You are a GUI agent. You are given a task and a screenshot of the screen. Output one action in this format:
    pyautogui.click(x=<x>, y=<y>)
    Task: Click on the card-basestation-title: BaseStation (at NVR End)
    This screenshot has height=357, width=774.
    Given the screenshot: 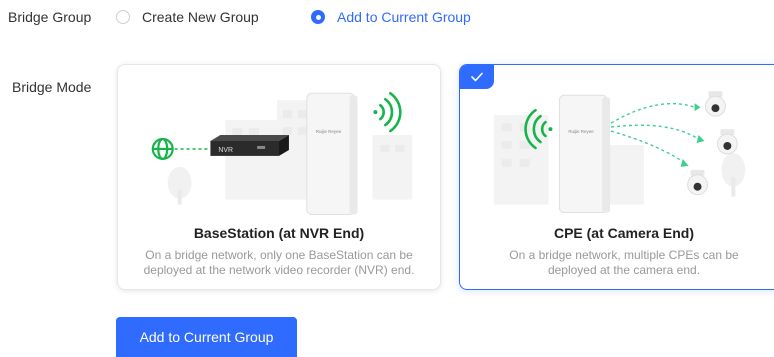 What is the action you would take?
    pyautogui.click(x=279, y=233)
    